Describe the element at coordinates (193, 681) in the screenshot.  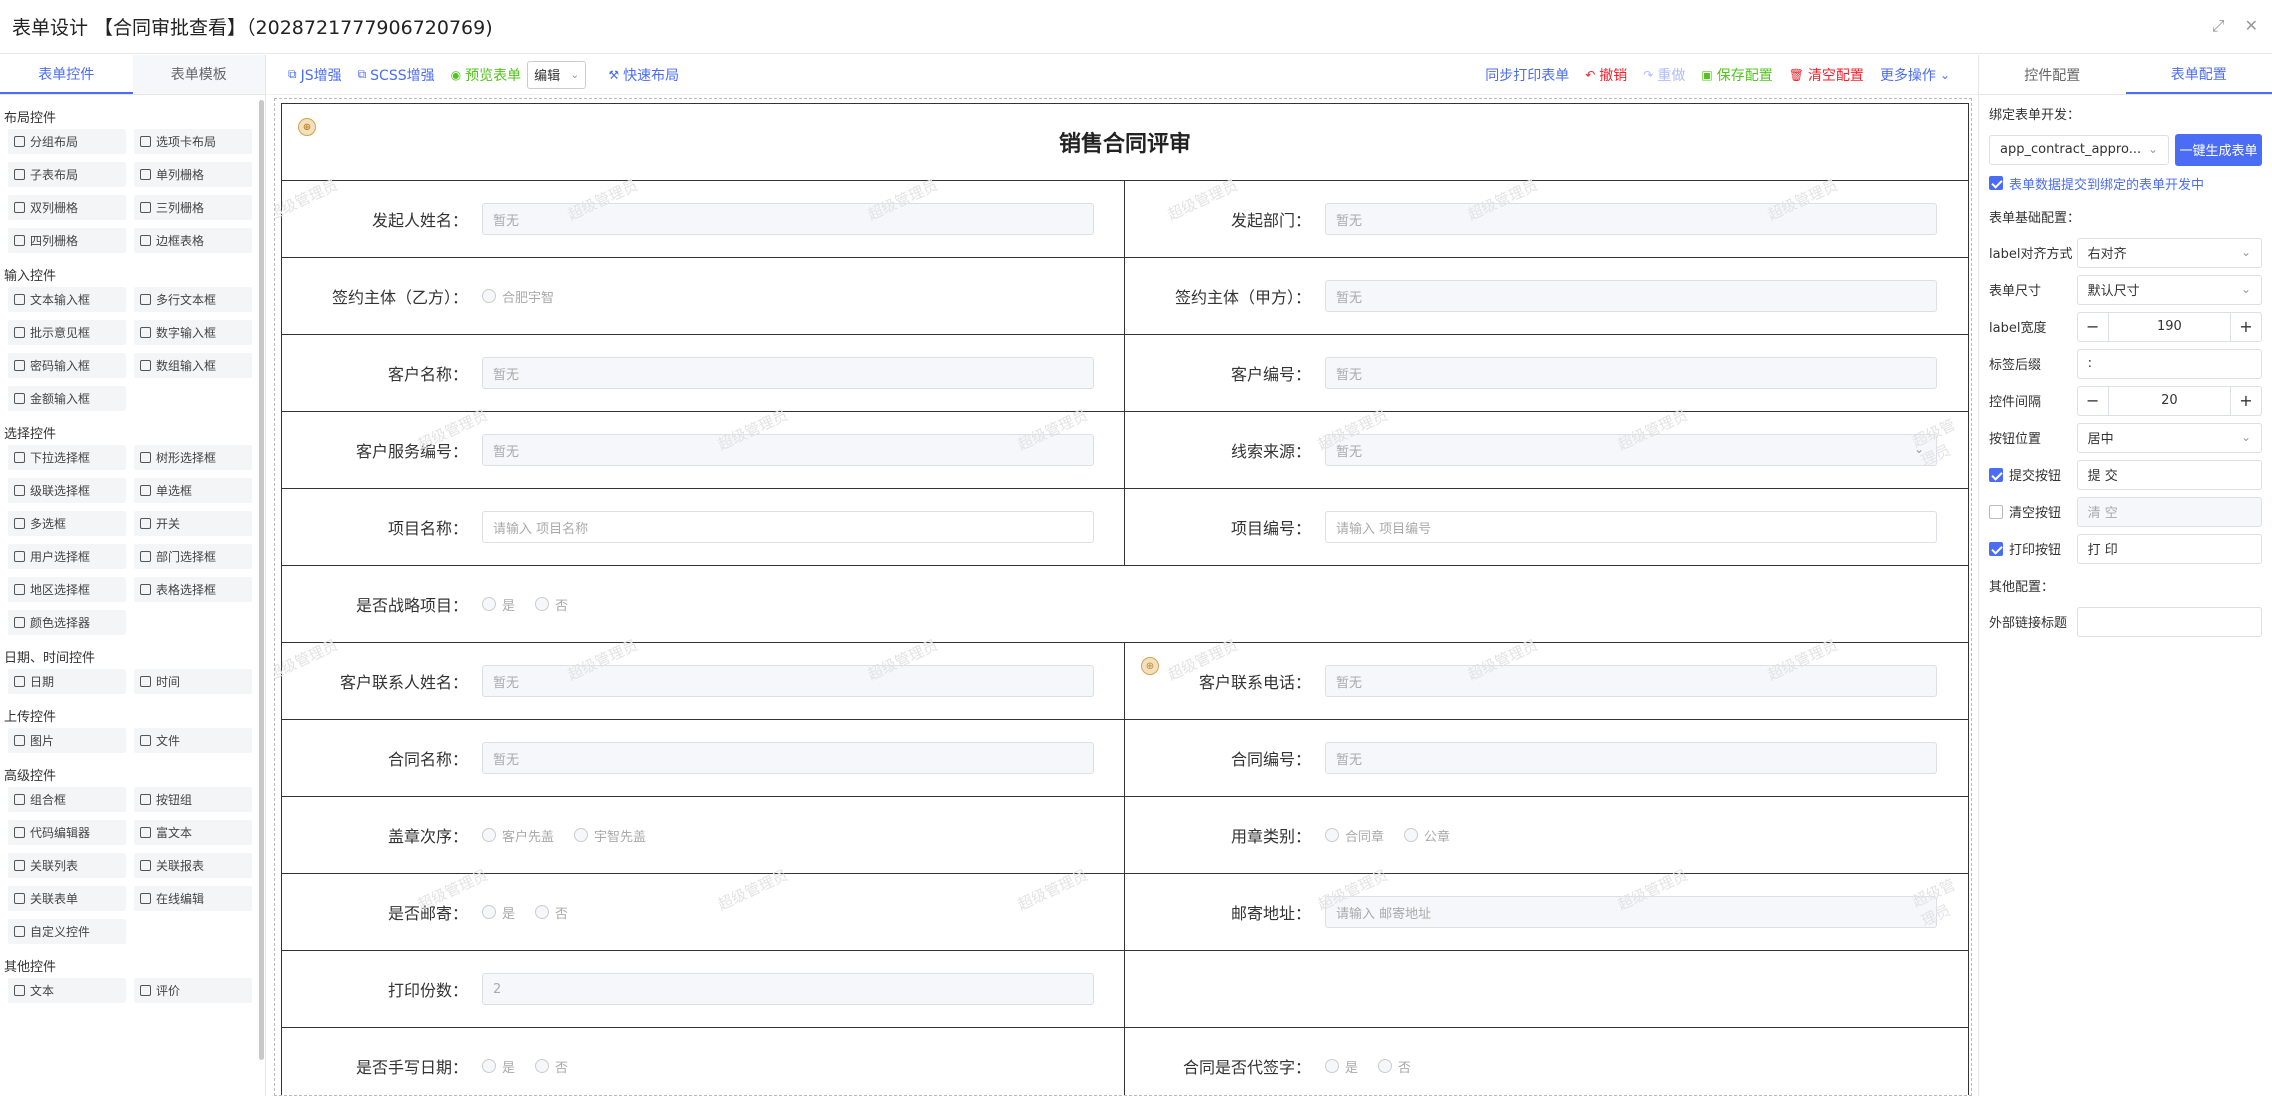
I see `control-item: 时间` at that location.